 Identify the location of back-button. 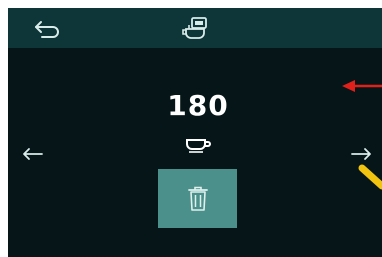
(47, 29).